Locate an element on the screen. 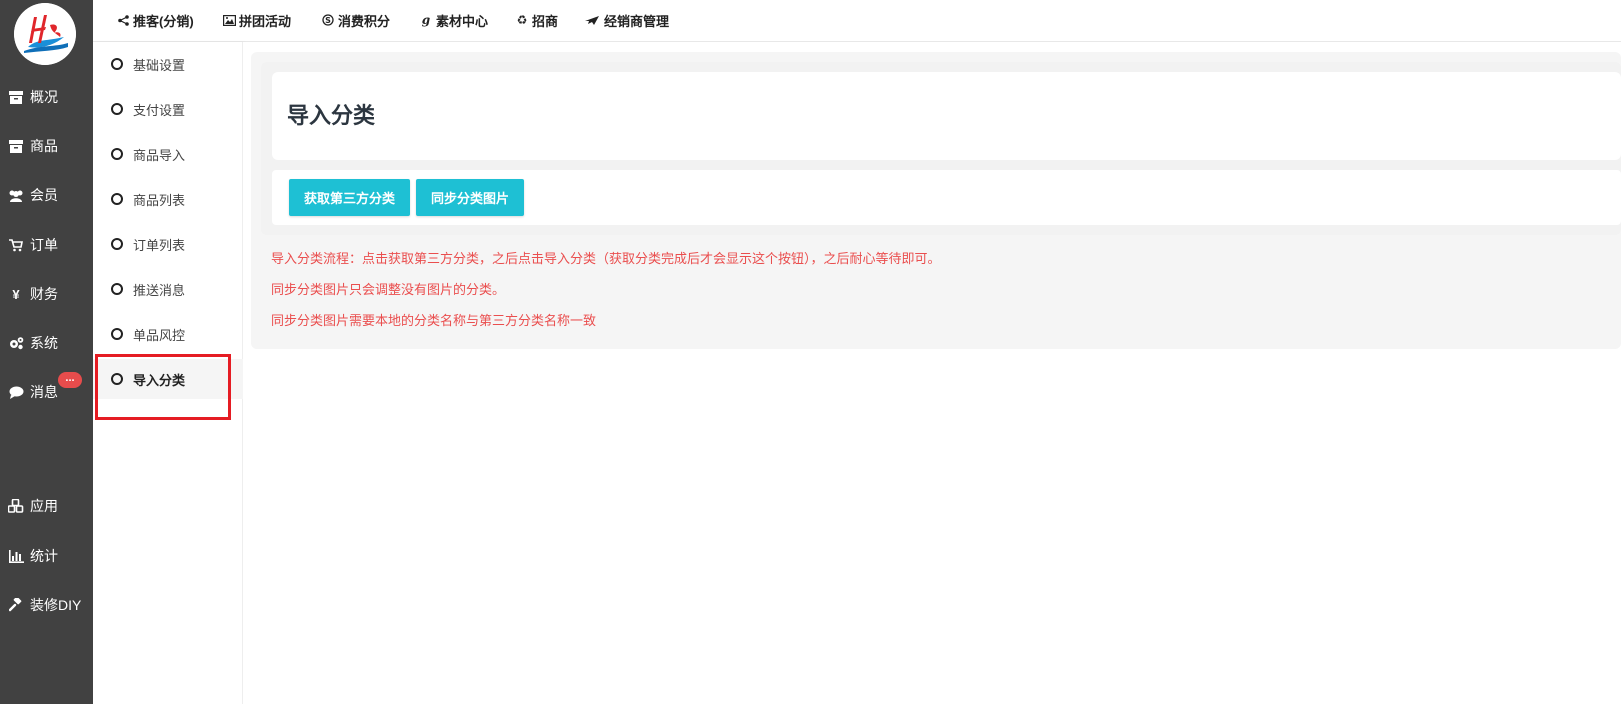 This screenshot has width=1621, height=704. subnav-item-product-list: 商品列表 is located at coordinates (168, 199).